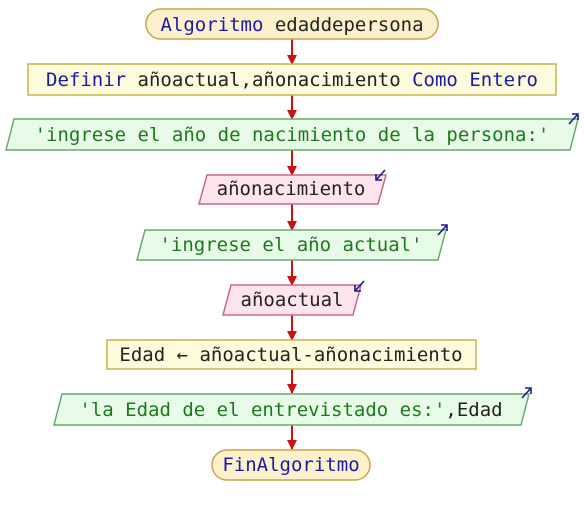  Describe the element at coordinates (211, 25) in the screenshot. I see `start-keyword: Algoritmo` at that location.